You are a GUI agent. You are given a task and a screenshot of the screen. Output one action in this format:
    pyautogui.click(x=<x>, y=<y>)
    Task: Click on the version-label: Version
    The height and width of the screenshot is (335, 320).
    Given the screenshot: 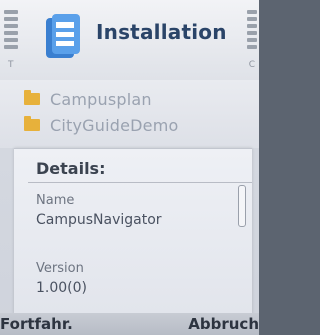 What is the action you would take?
    pyautogui.click(x=60, y=268)
    